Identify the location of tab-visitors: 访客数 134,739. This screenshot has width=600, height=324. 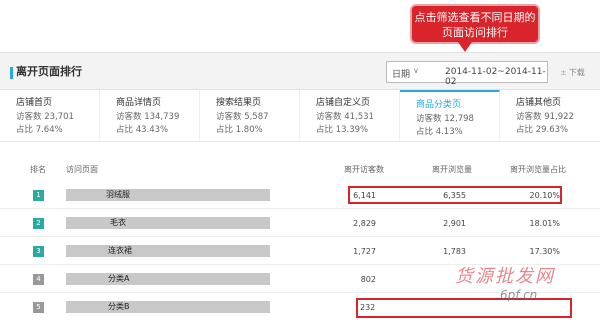
(148, 117).